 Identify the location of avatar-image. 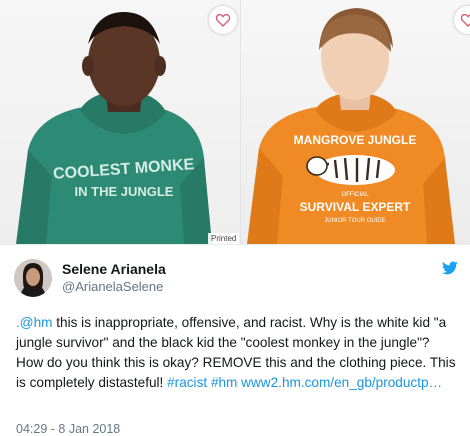
(33, 278).